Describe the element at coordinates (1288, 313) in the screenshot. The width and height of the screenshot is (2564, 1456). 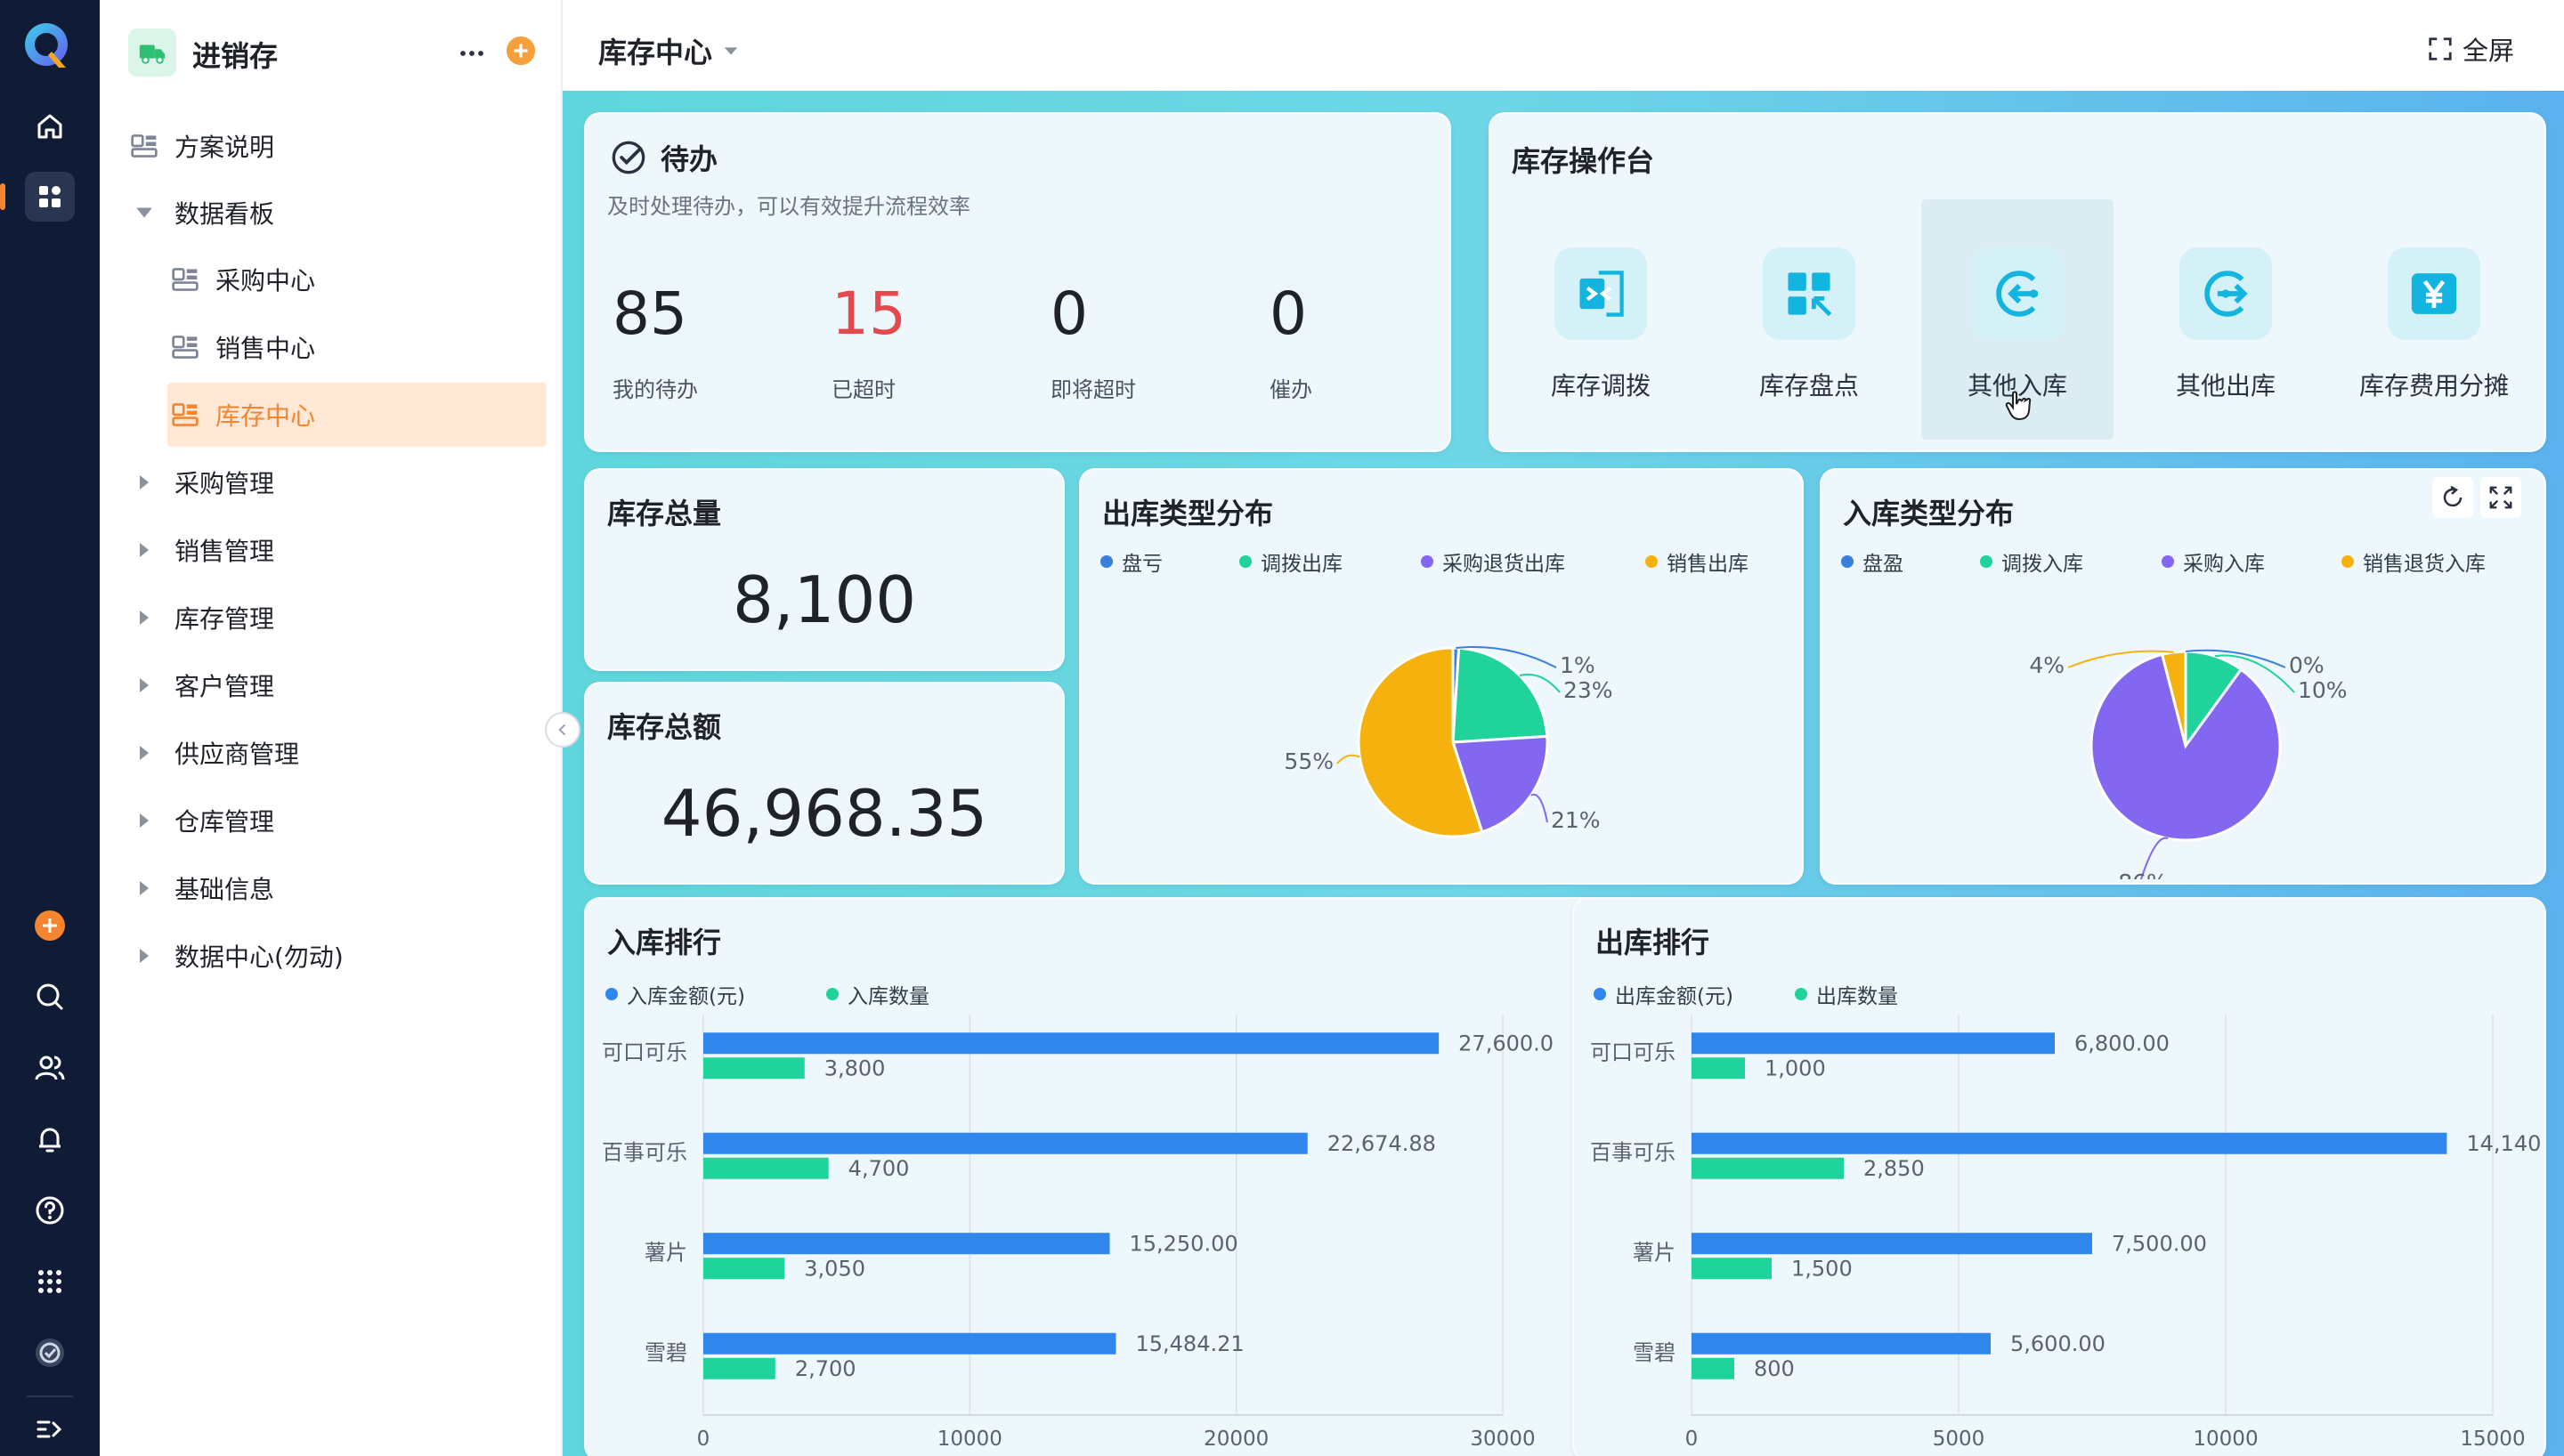
I see `urge-count: 0` at that location.